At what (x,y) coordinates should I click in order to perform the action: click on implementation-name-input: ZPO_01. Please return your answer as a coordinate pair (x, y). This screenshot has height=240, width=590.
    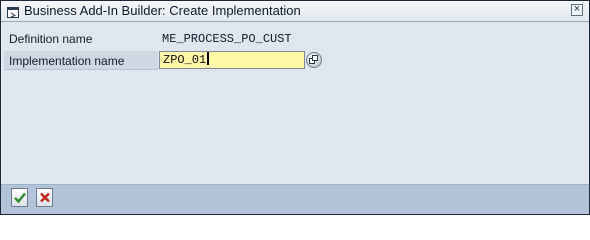
    Looking at the image, I should click on (232, 60).